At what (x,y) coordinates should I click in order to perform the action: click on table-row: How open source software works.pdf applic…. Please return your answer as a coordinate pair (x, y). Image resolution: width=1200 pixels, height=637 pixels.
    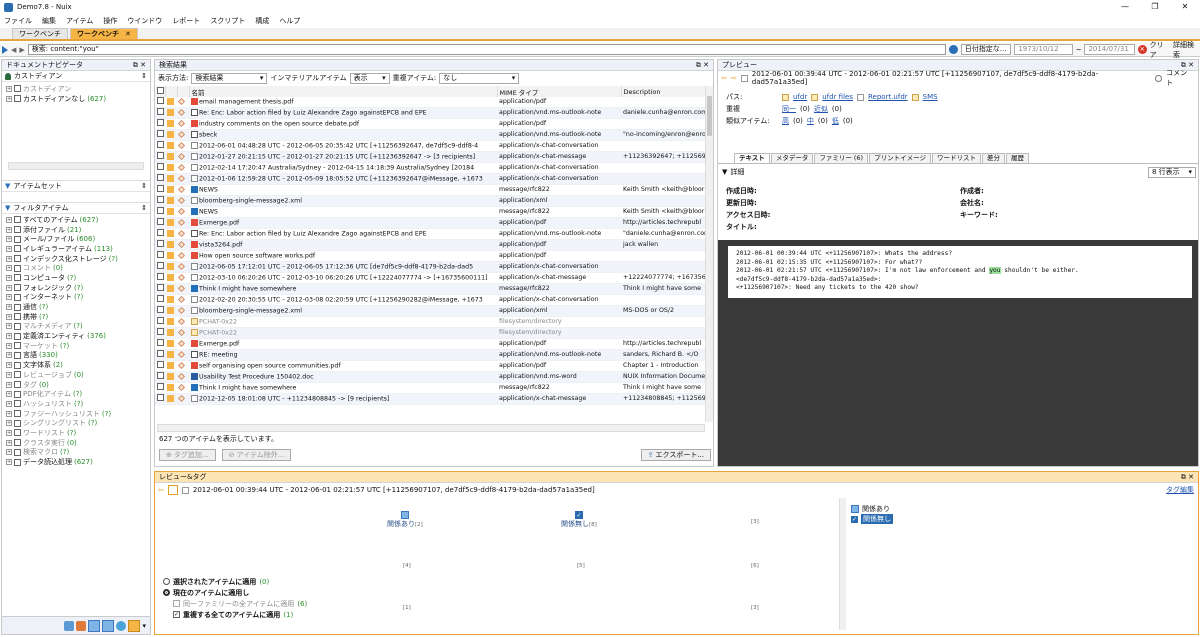
    Looking at the image, I should click on (430, 256).